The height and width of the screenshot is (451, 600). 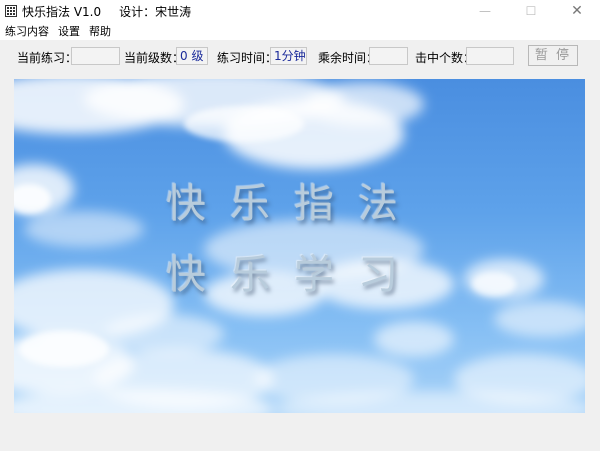 What do you see at coordinates (553, 55) in the screenshot?
I see `pause-button: 暂 停` at bounding box center [553, 55].